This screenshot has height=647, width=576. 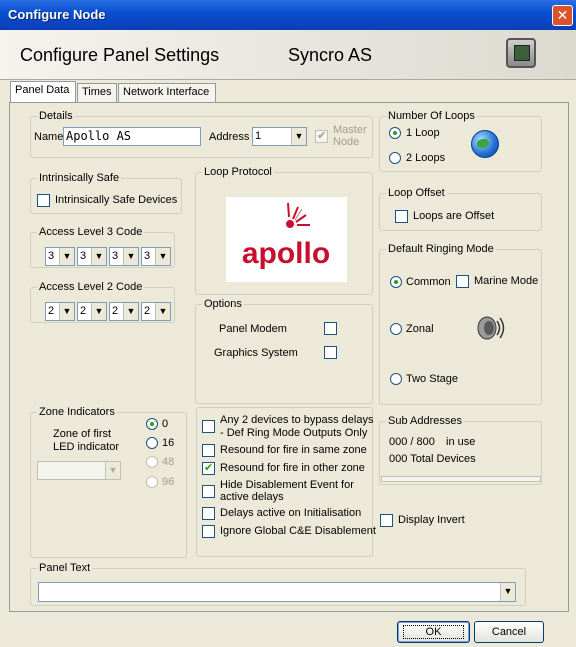 I want to click on ok-label: OK, so click(x=433, y=632).